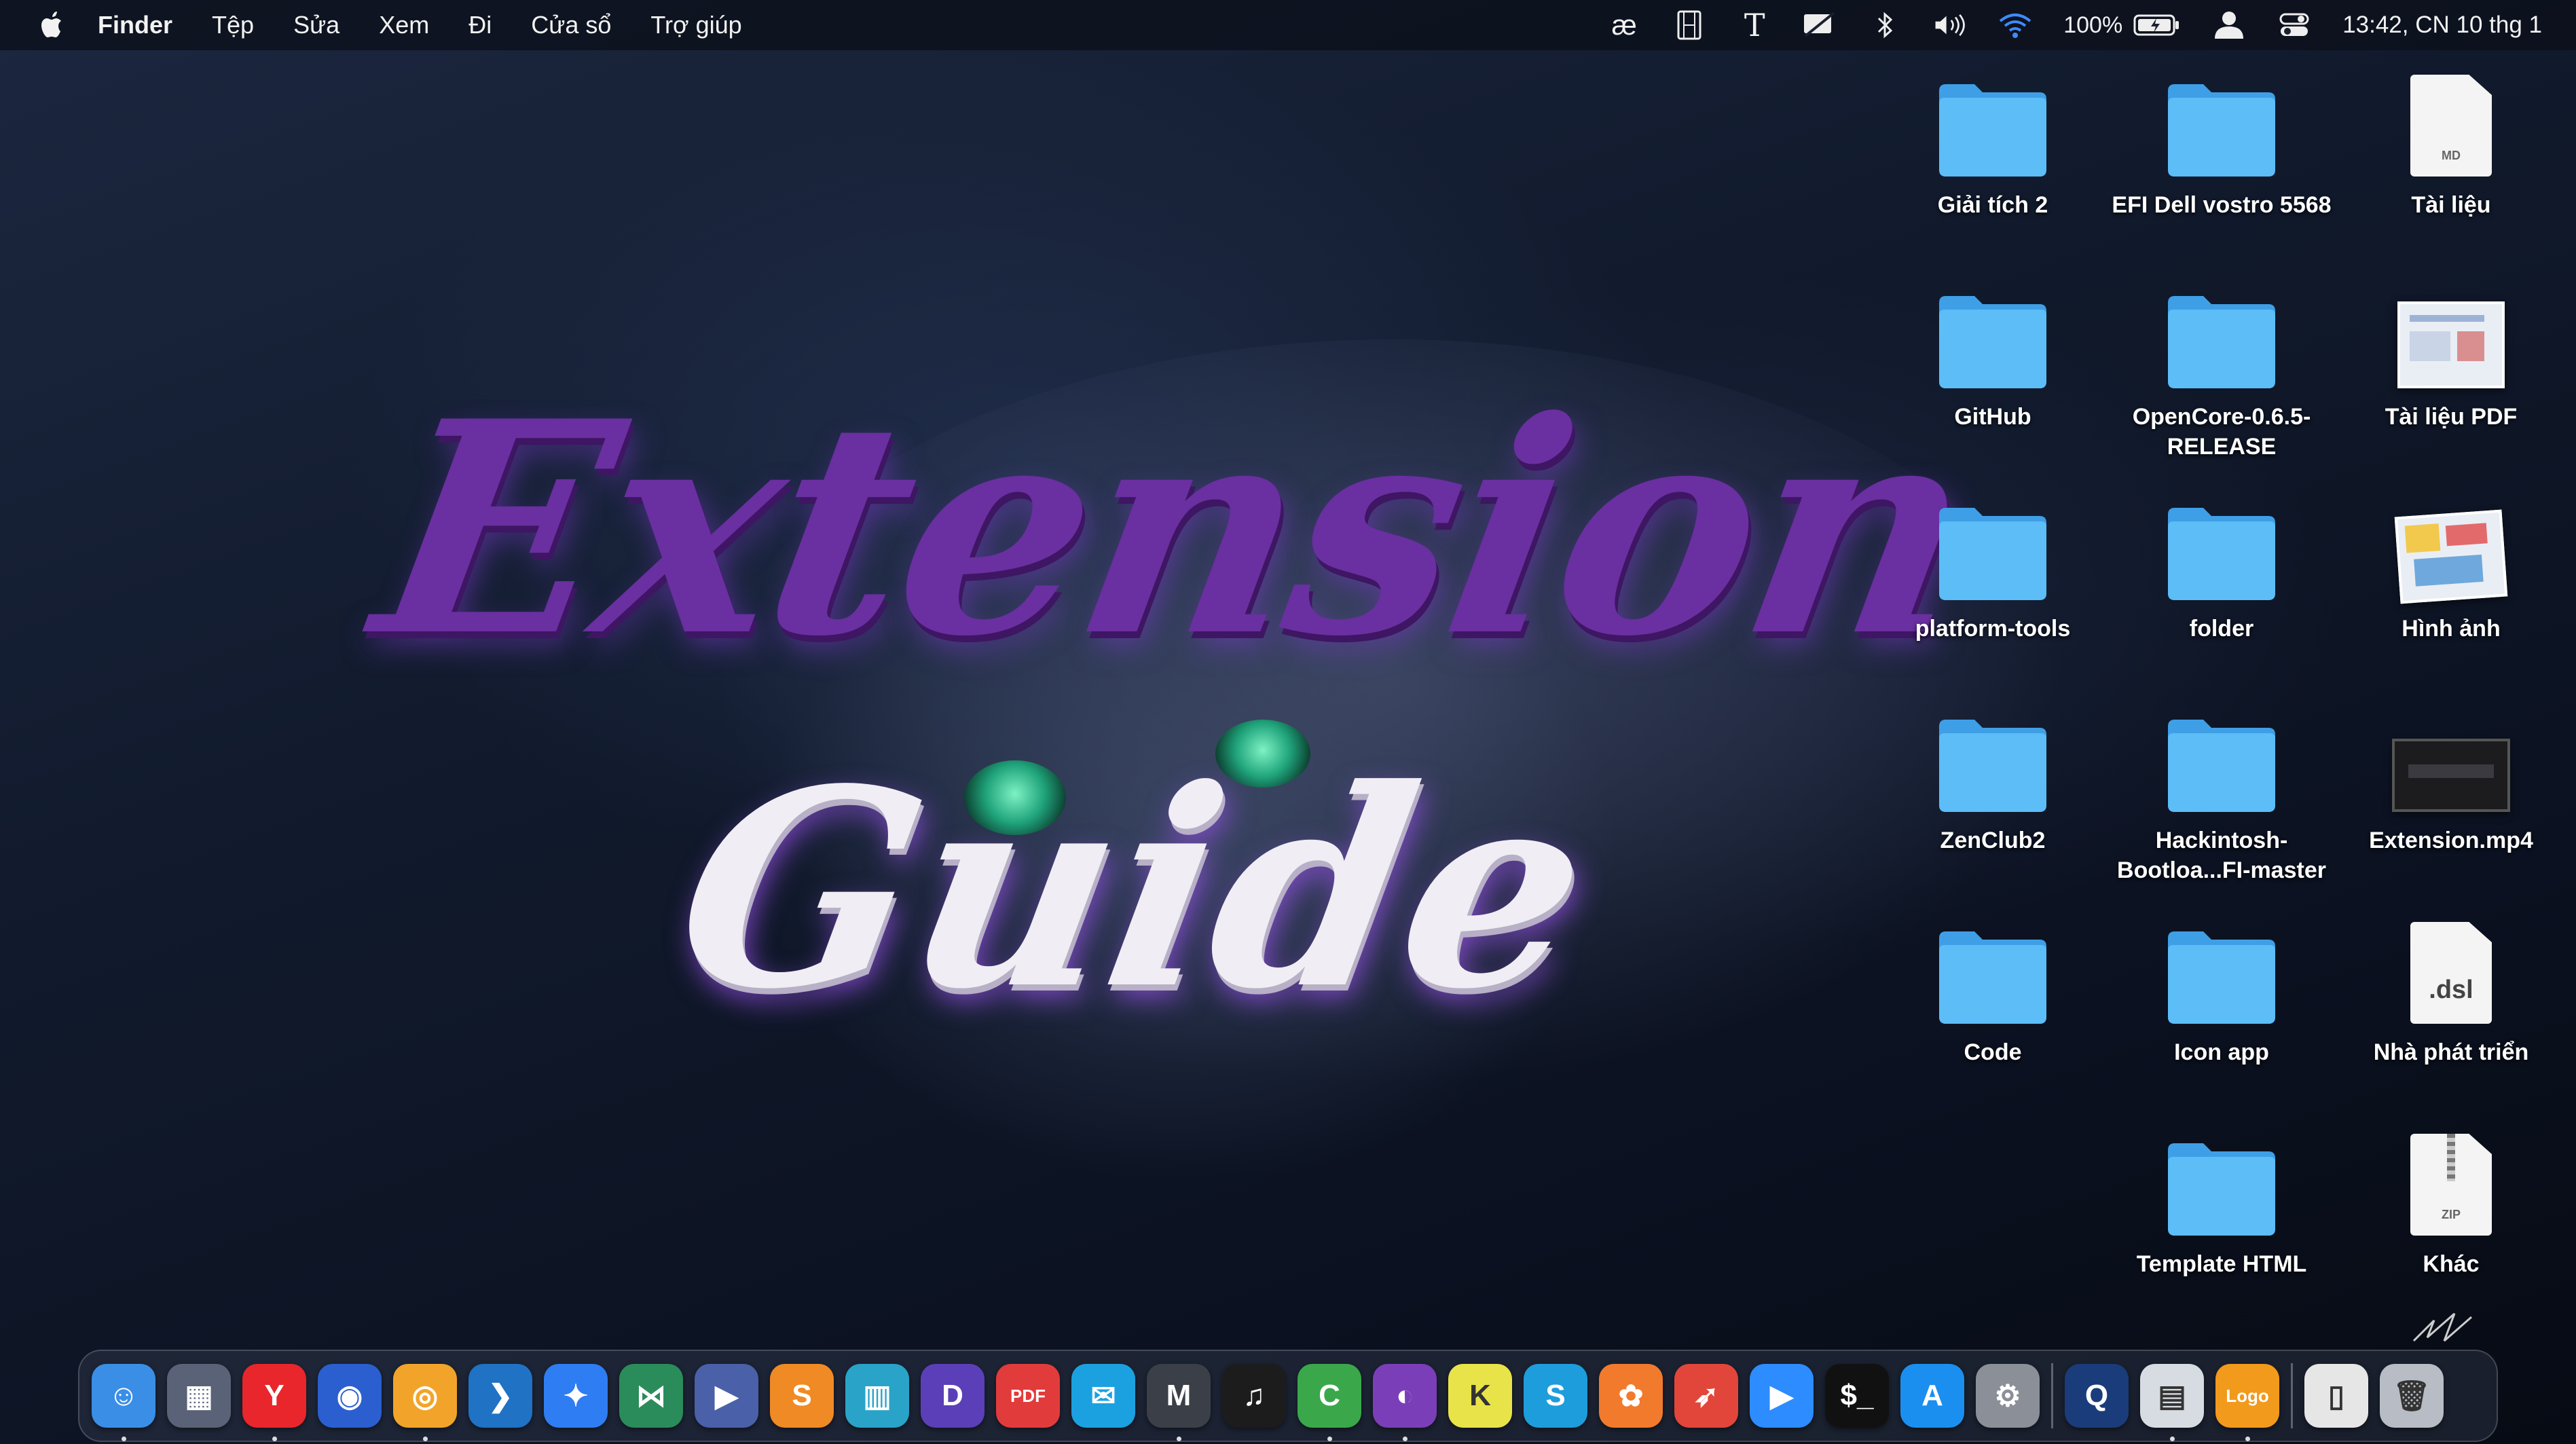 The height and width of the screenshot is (1444, 2576). What do you see at coordinates (2451, 1203) in the screenshot?
I see `desktop-file-khac: ZIP Khác` at bounding box center [2451, 1203].